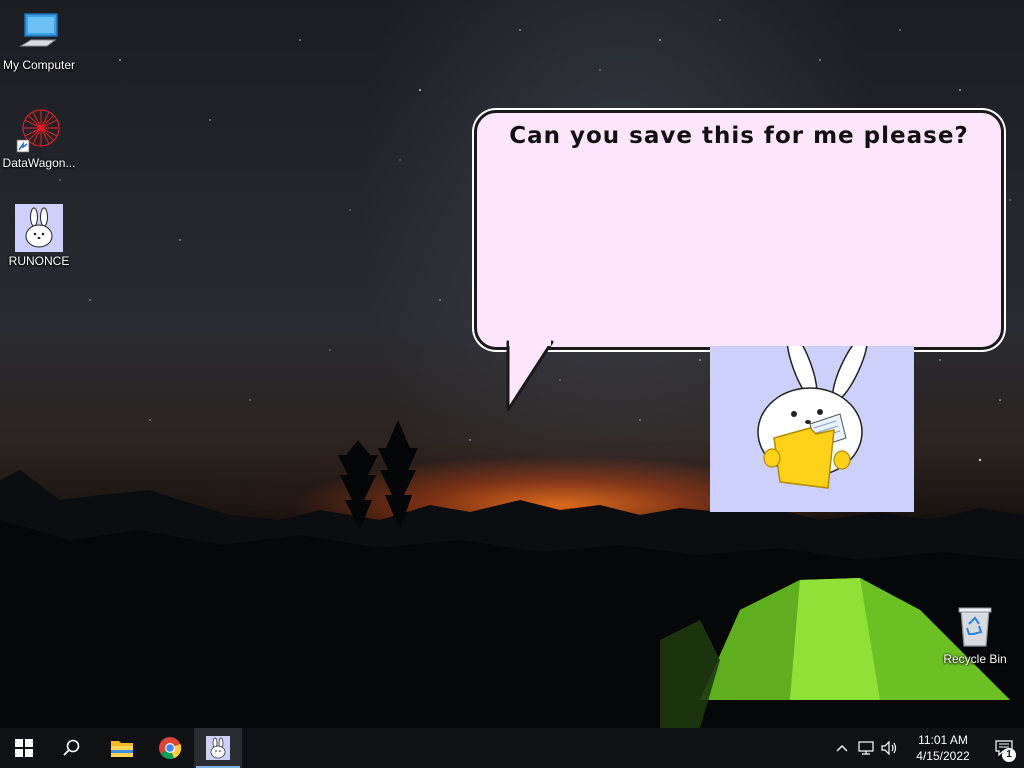 The image size is (1024, 768). I want to click on speech-bubble-tail, so click(530, 375).